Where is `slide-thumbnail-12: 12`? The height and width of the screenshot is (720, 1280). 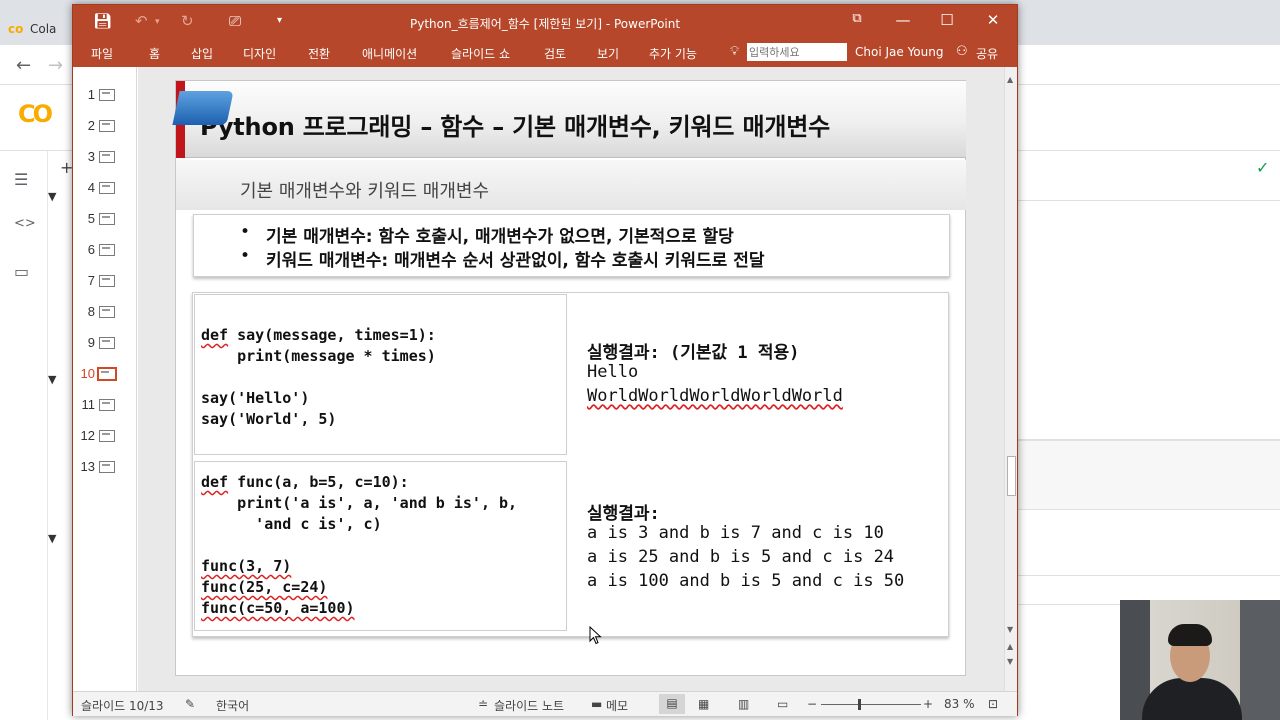 slide-thumbnail-12: 12 is located at coordinates (105, 437).